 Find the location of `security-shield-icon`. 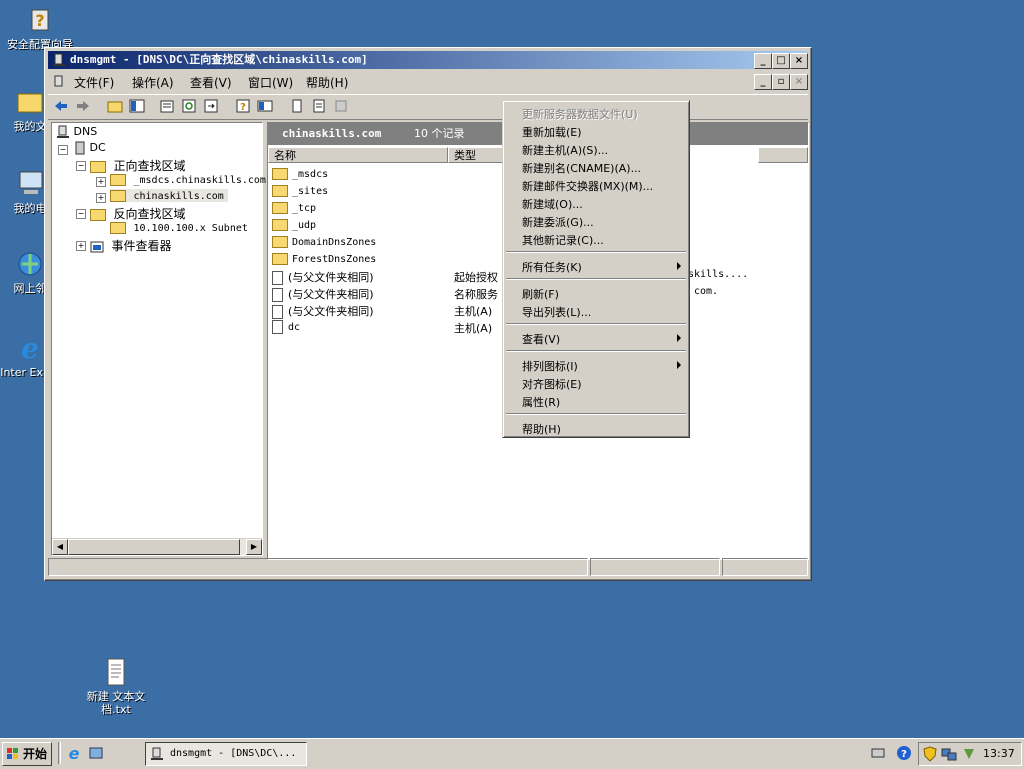

security-shield-icon is located at coordinates (930, 755).